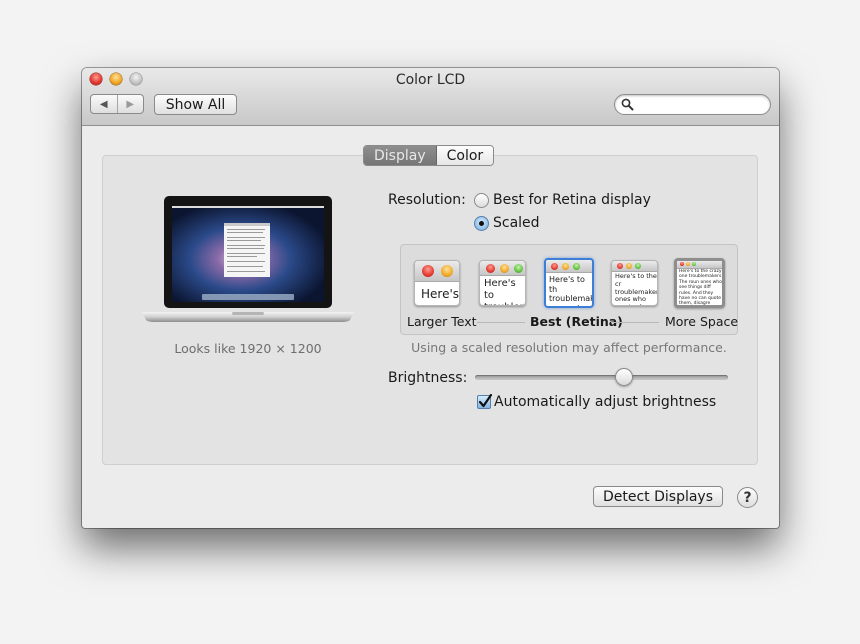 This screenshot has width=860, height=644. I want to click on back-arrow-icon: ◀, so click(104, 104).